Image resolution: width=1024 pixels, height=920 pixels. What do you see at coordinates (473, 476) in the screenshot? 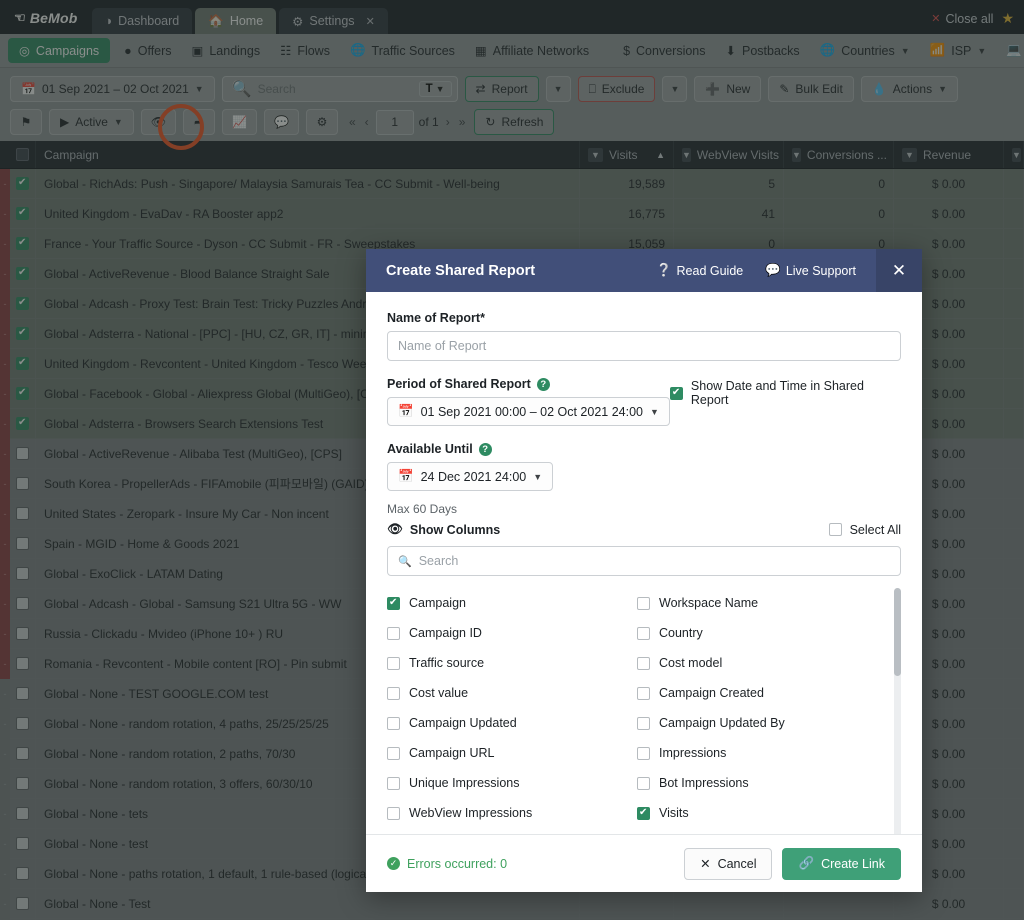
I see `available-until-value: 24 Dec 2021 24:00` at bounding box center [473, 476].